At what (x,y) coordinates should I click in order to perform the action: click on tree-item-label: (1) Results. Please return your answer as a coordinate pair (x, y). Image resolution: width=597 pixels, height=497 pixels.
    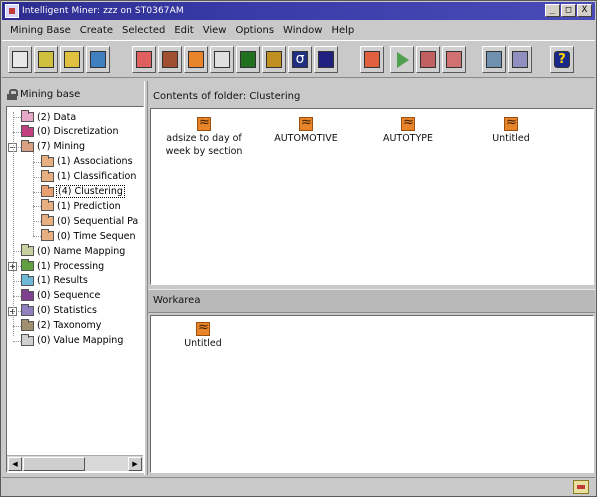
    Looking at the image, I should click on (62, 281).